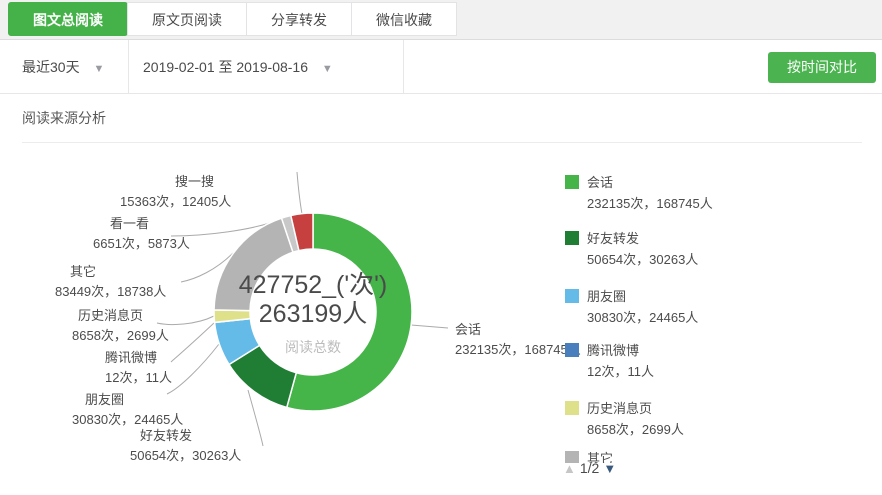 The height and width of the screenshot is (495, 882). Describe the element at coordinates (299, 19) in the screenshot. I see `tab-share-forward: 分享转发` at that location.